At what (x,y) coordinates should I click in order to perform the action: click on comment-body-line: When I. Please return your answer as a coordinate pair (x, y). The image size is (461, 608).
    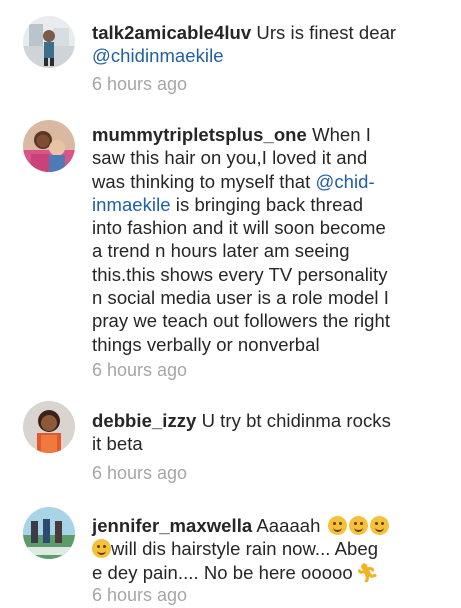
    Looking at the image, I should click on (338, 134).